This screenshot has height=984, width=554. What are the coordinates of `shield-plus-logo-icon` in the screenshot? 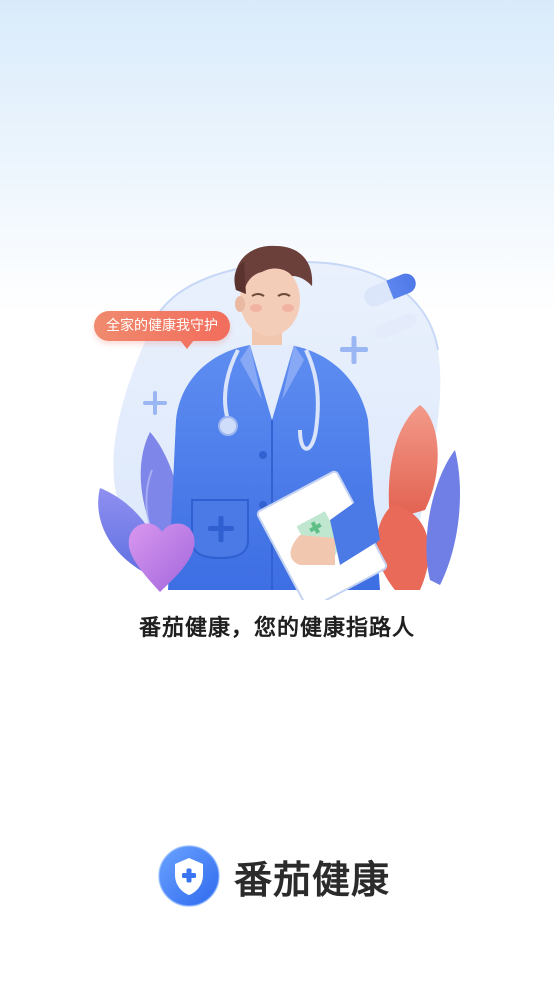 It's located at (189, 876).